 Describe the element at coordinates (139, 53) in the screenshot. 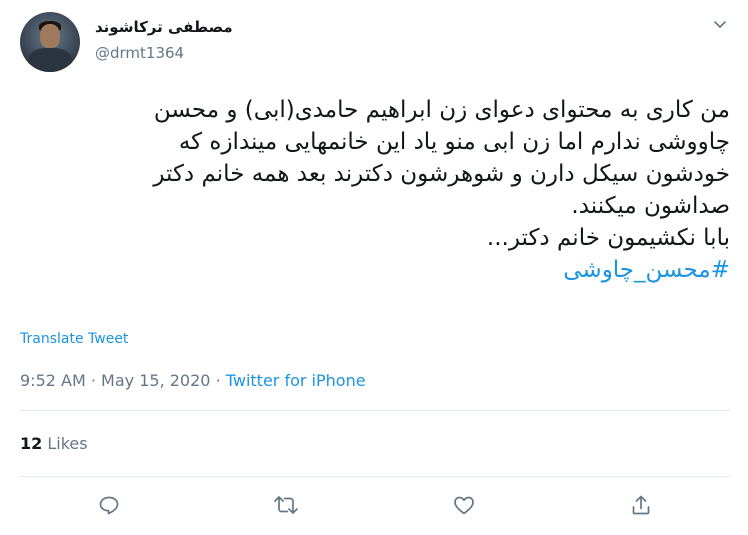

I see `user-handle: @drmt1364` at that location.